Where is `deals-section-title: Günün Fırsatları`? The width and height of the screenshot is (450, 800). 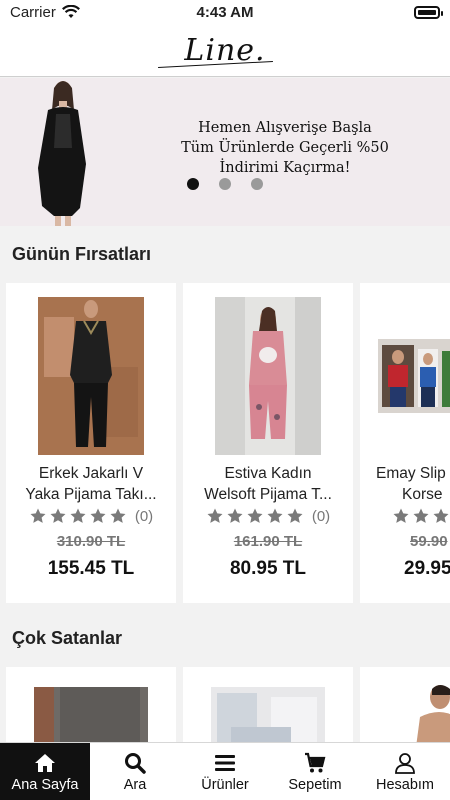 deals-section-title: Günün Fırsatları is located at coordinates (82, 254).